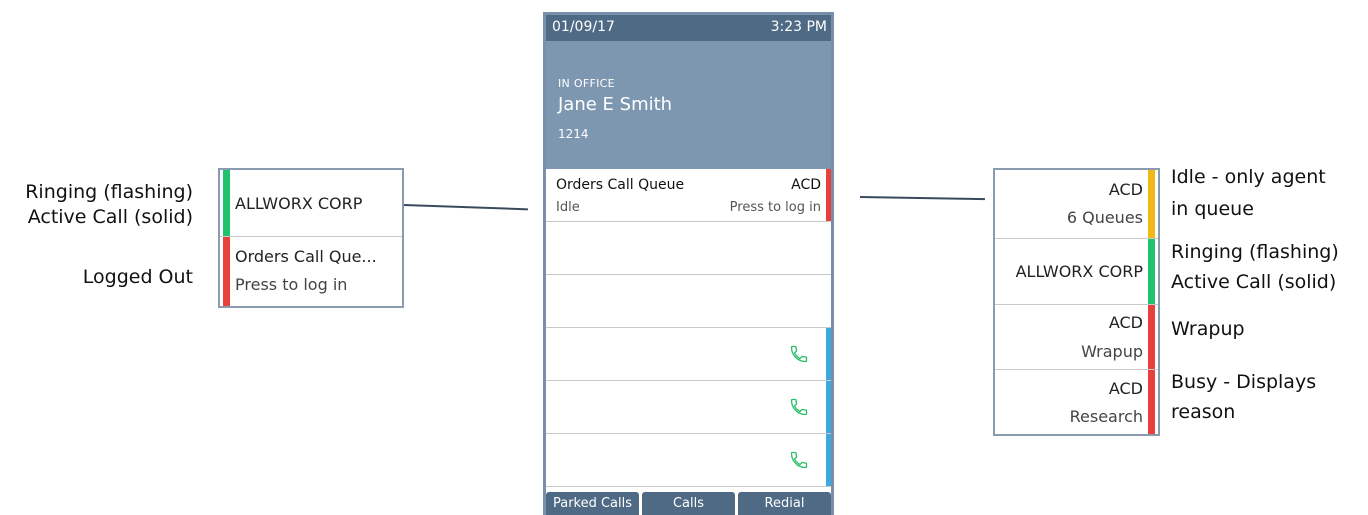 This screenshot has width=1368, height=515. What do you see at coordinates (1248, 177) in the screenshot?
I see `note-idle-line1: Idle - only agent` at bounding box center [1248, 177].